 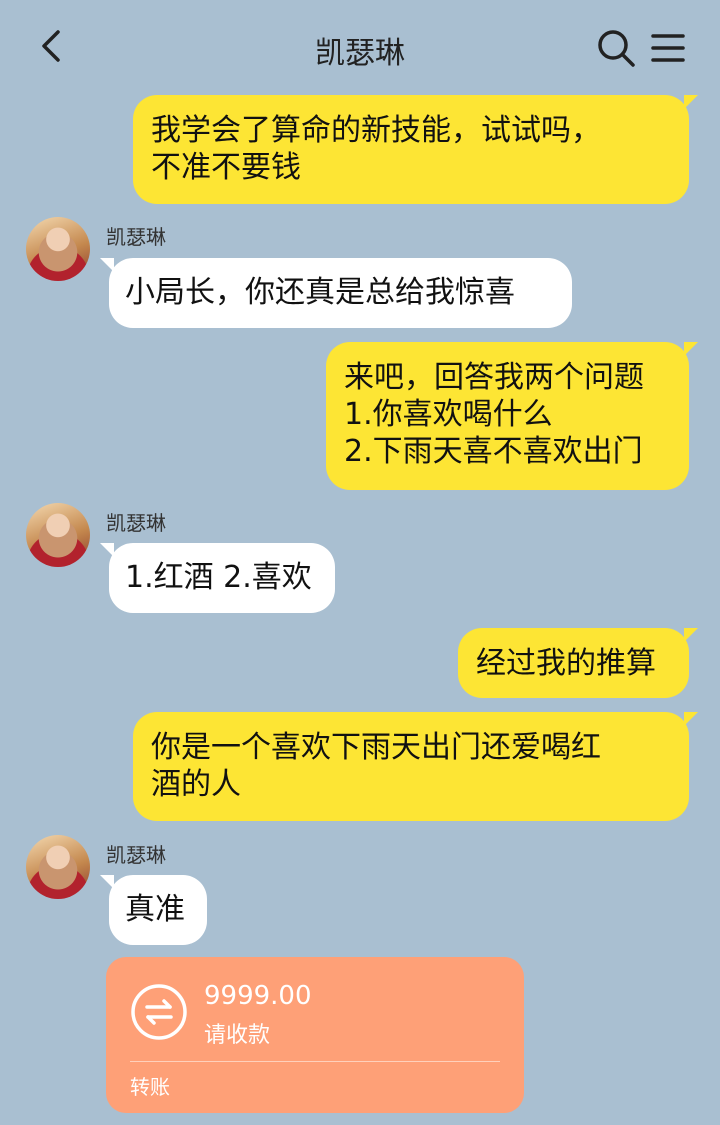 I want to click on their-message-bubble: 小局长，你还真是总给我惊喜, so click(x=336, y=293).